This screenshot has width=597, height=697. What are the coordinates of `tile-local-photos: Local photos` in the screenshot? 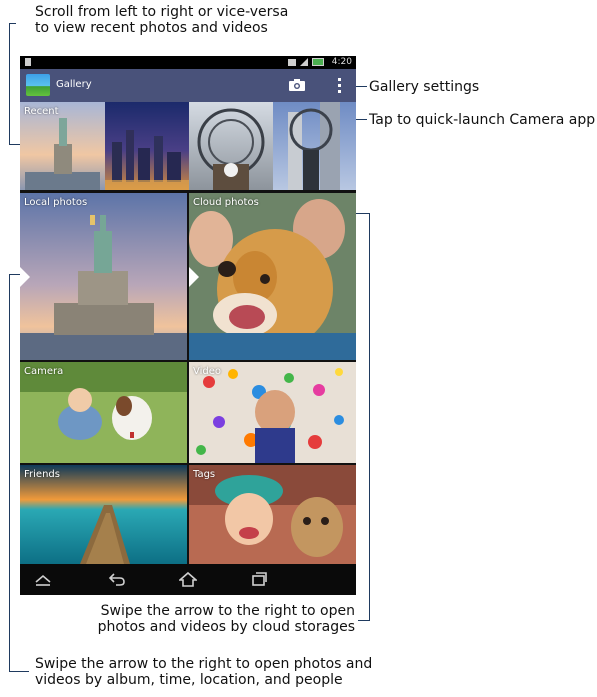 It's located at (103, 276).